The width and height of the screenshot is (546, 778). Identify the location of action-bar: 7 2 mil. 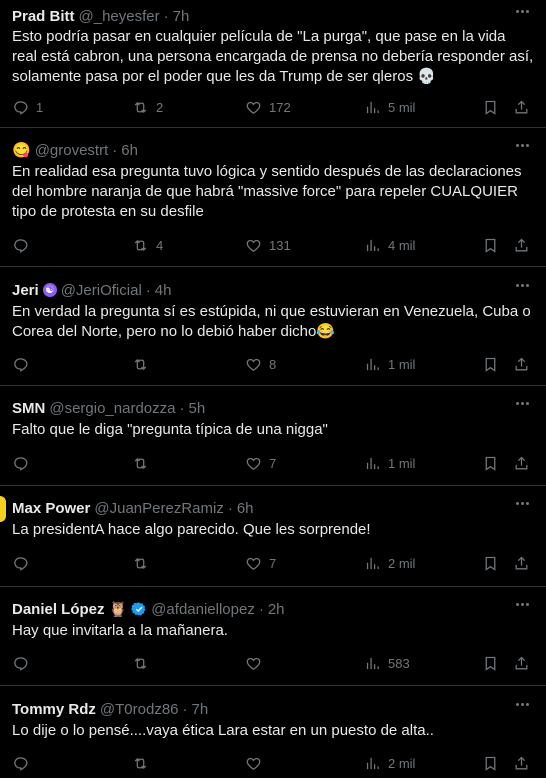
(272, 563).